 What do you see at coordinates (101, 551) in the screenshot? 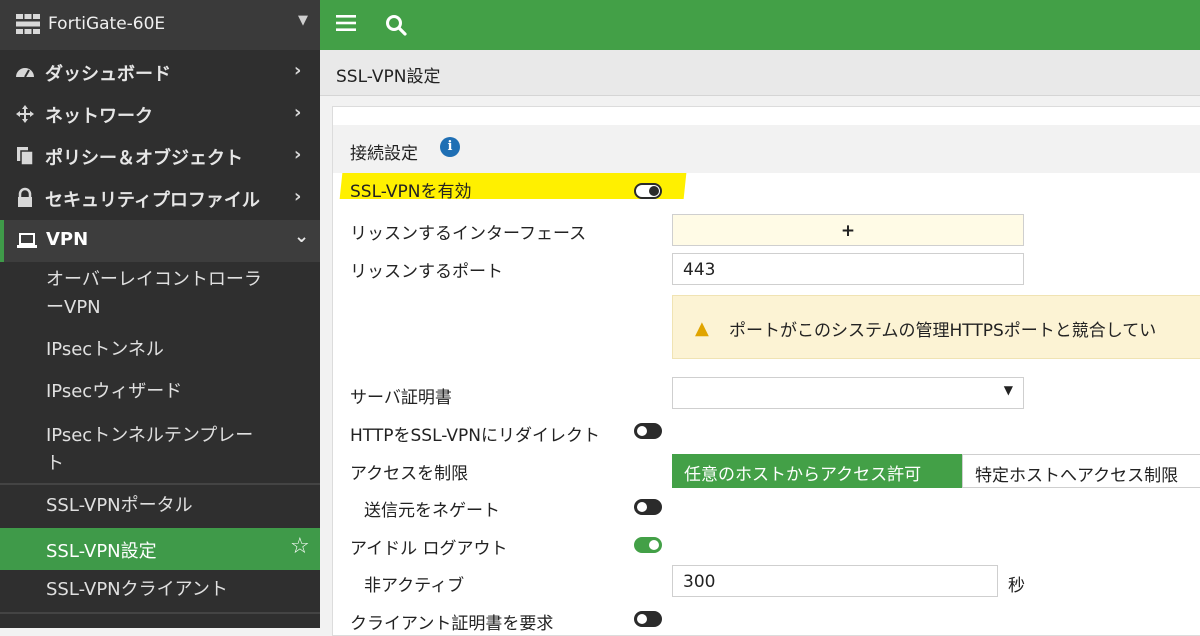
I see `sidebar-subitem-label: SSL-VPN設定` at bounding box center [101, 551].